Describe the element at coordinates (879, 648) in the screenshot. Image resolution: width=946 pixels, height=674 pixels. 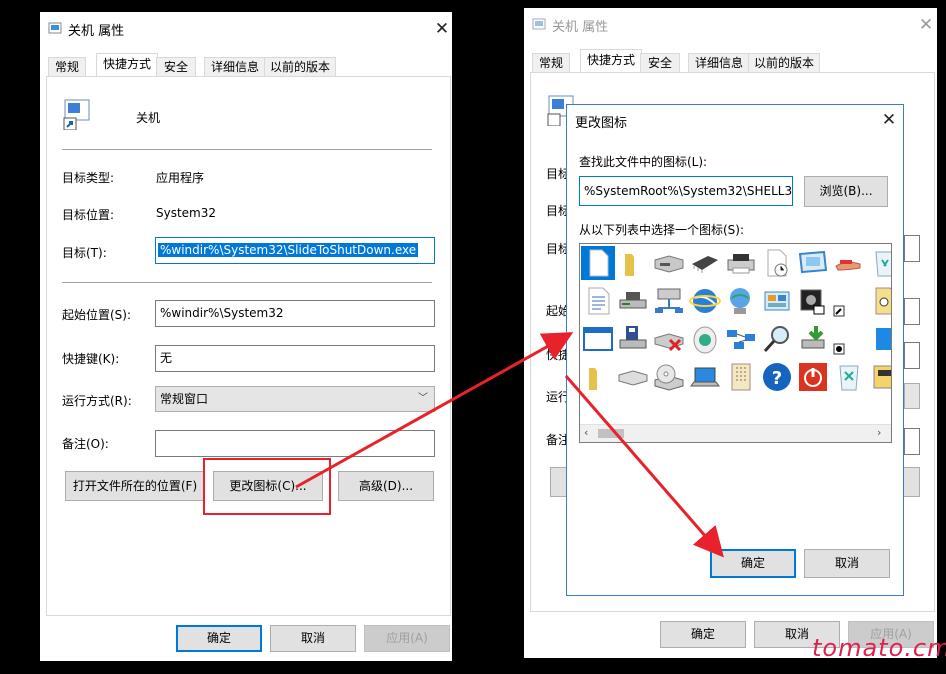
I see `watermark: tomato.cm` at that location.